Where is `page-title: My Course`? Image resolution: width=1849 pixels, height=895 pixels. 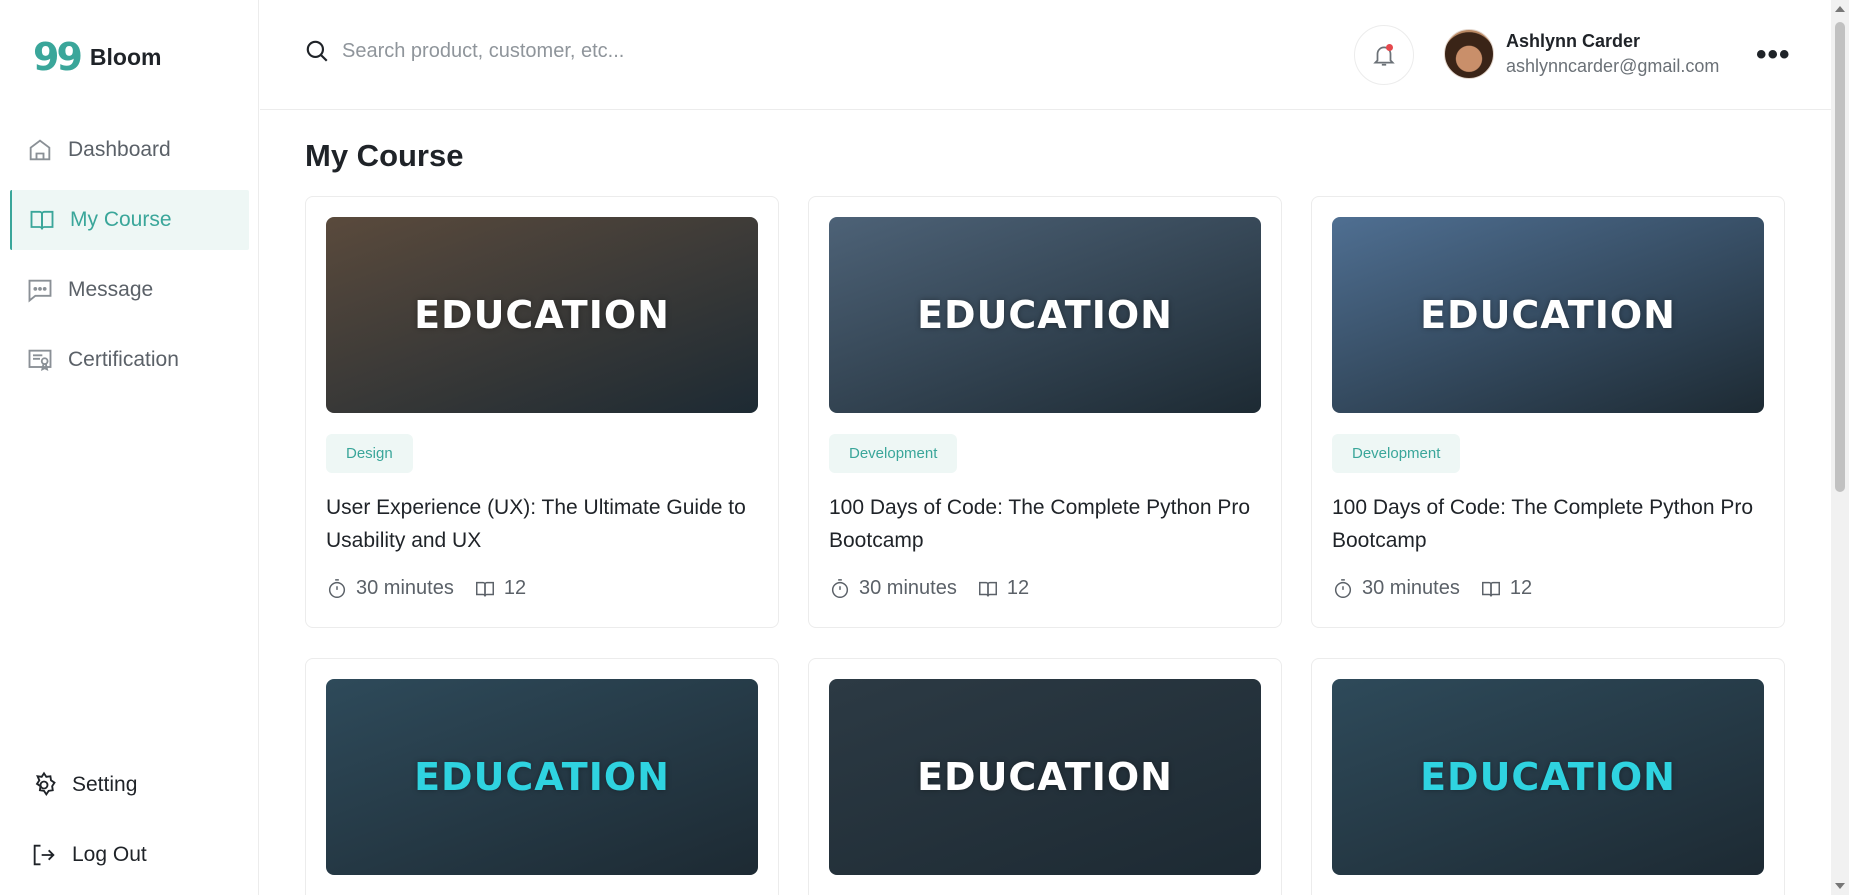
page-title: My Course is located at coordinates (384, 155).